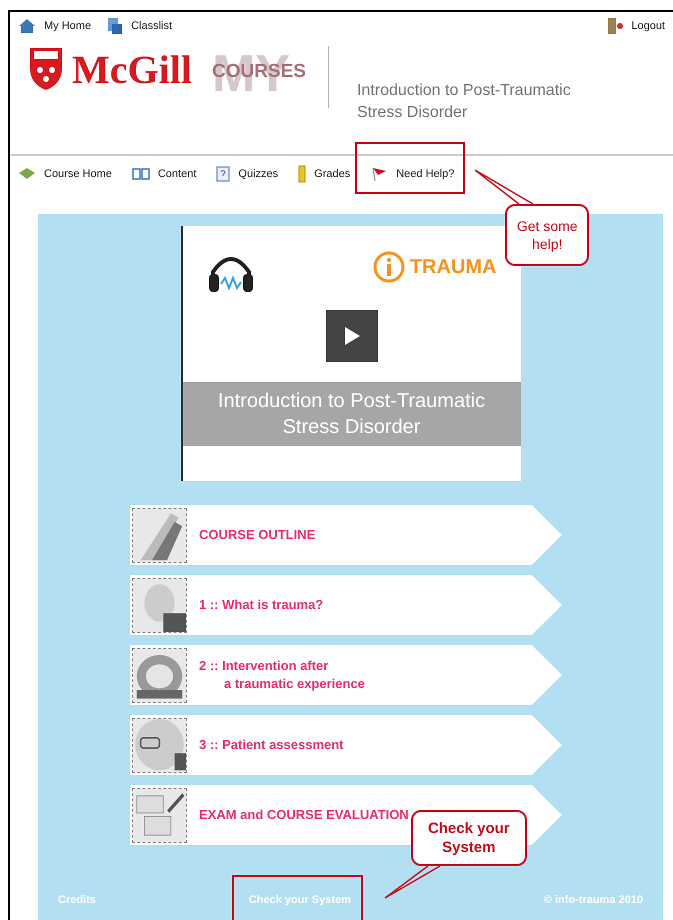 This screenshot has height=920, width=673. Describe the element at coordinates (468, 838) in the screenshot. I see `callout-tooltip: Check your System` at that location.